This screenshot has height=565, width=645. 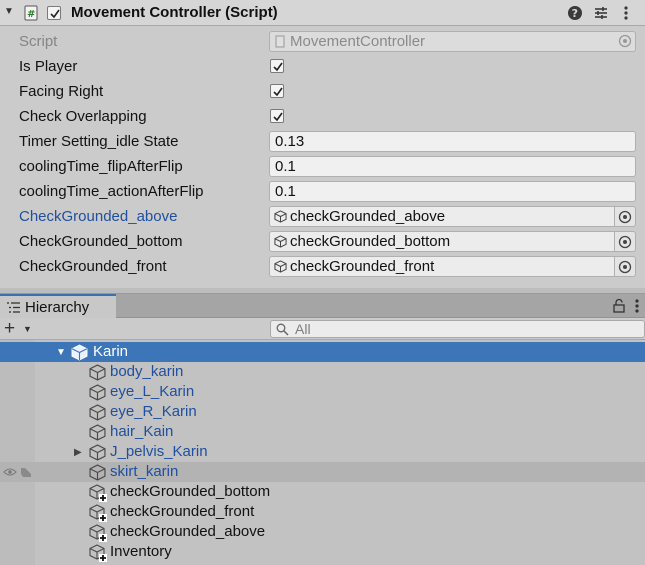 I want to click on component-enabled-checkbox, so click(x=54, y=13).